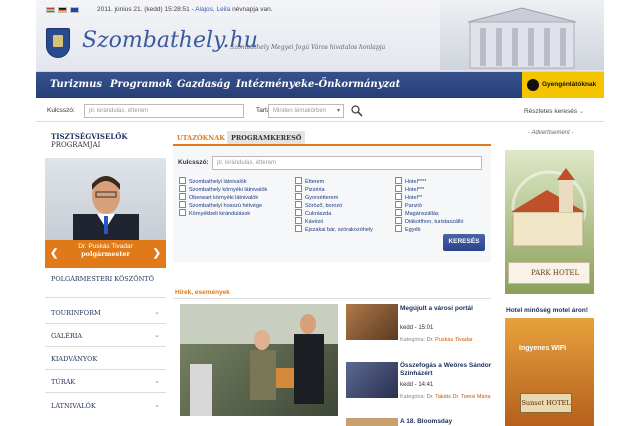 The image size is (640, 426). What do you see at coordinates (105, 313) in the screenshot?
I see `menu-tourinform: TOURINFORM ⌄` at bounding box center [105, 313].